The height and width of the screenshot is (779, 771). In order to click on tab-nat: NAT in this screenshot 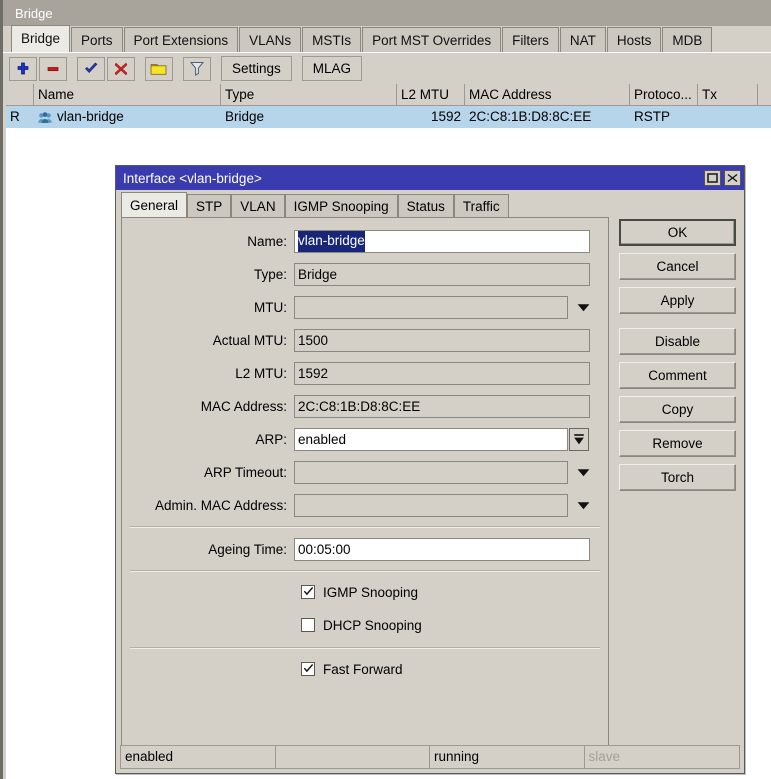, I will do `click(582, 39)`.